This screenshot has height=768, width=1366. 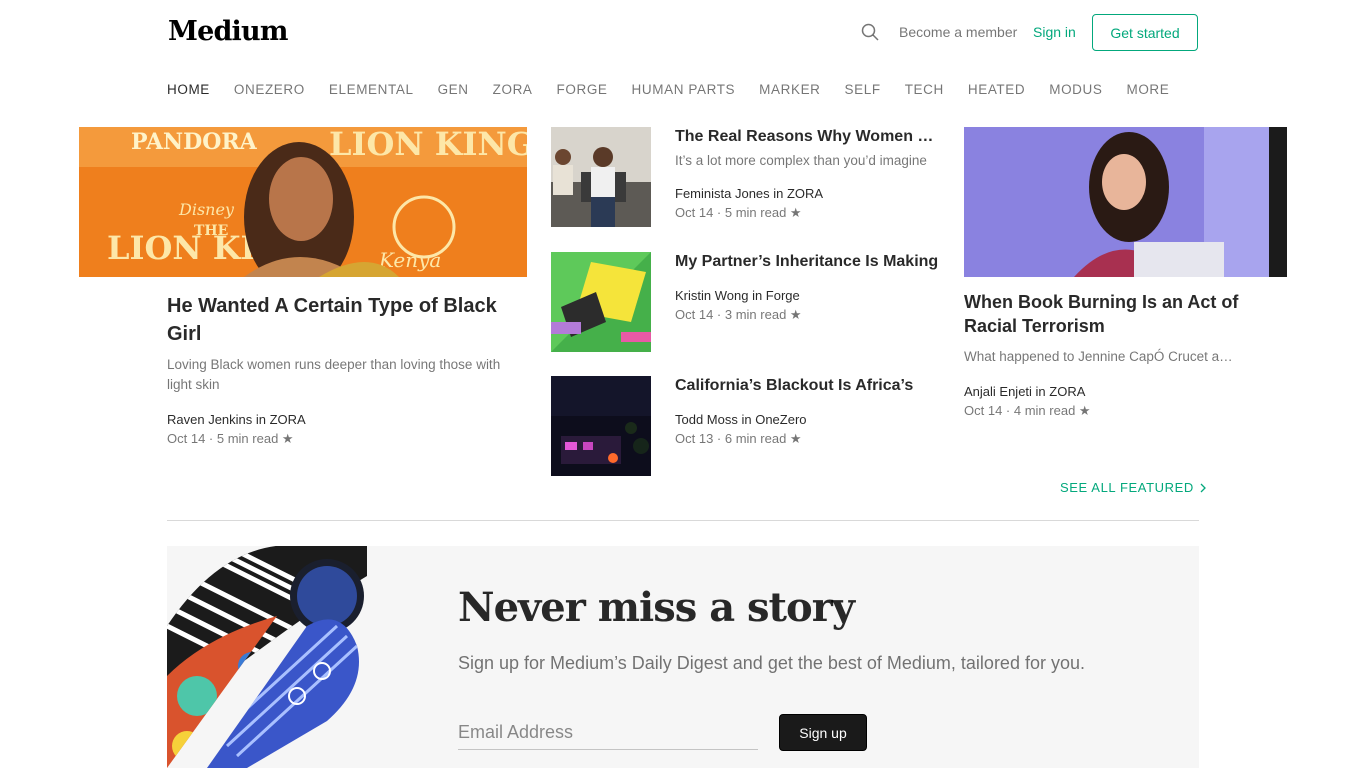 What do you see at coordinates (924, 89) in the screenshot?
I see `nav-item-tech: TECH` at bounding box center [924, 89].